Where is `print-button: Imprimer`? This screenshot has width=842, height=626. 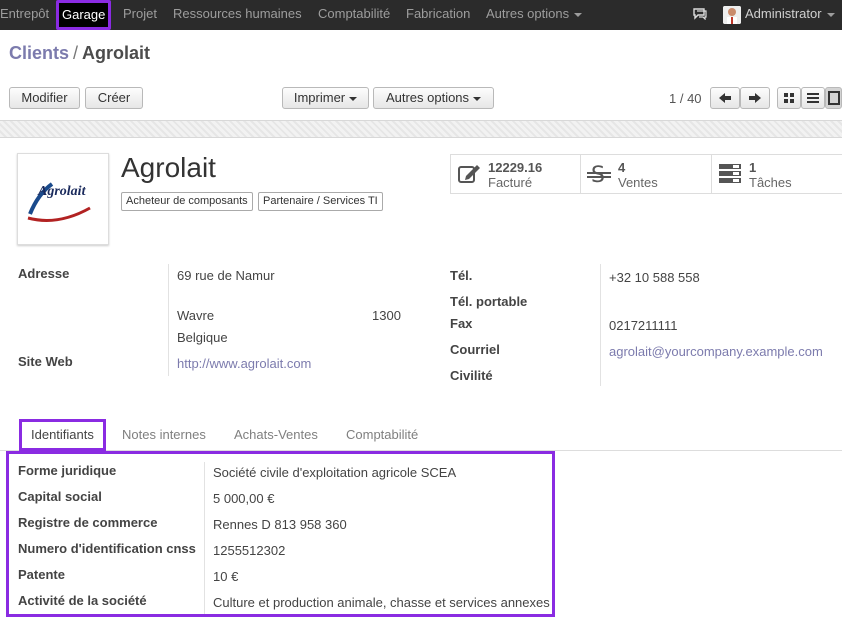 print-button: Imprimer is located at coordinates (325, 98).